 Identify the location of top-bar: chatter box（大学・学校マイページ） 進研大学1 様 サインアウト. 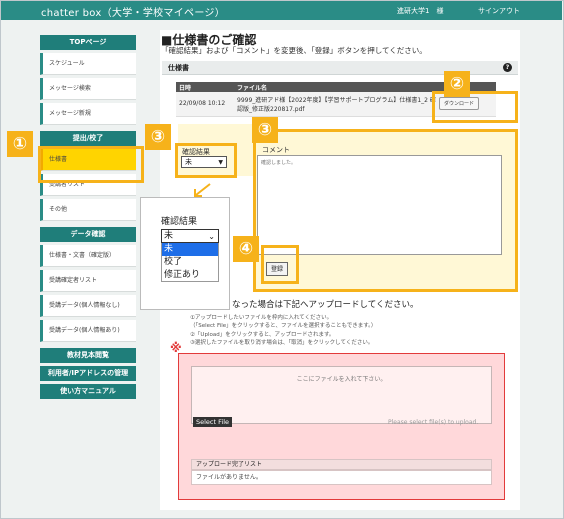
(281, 10).